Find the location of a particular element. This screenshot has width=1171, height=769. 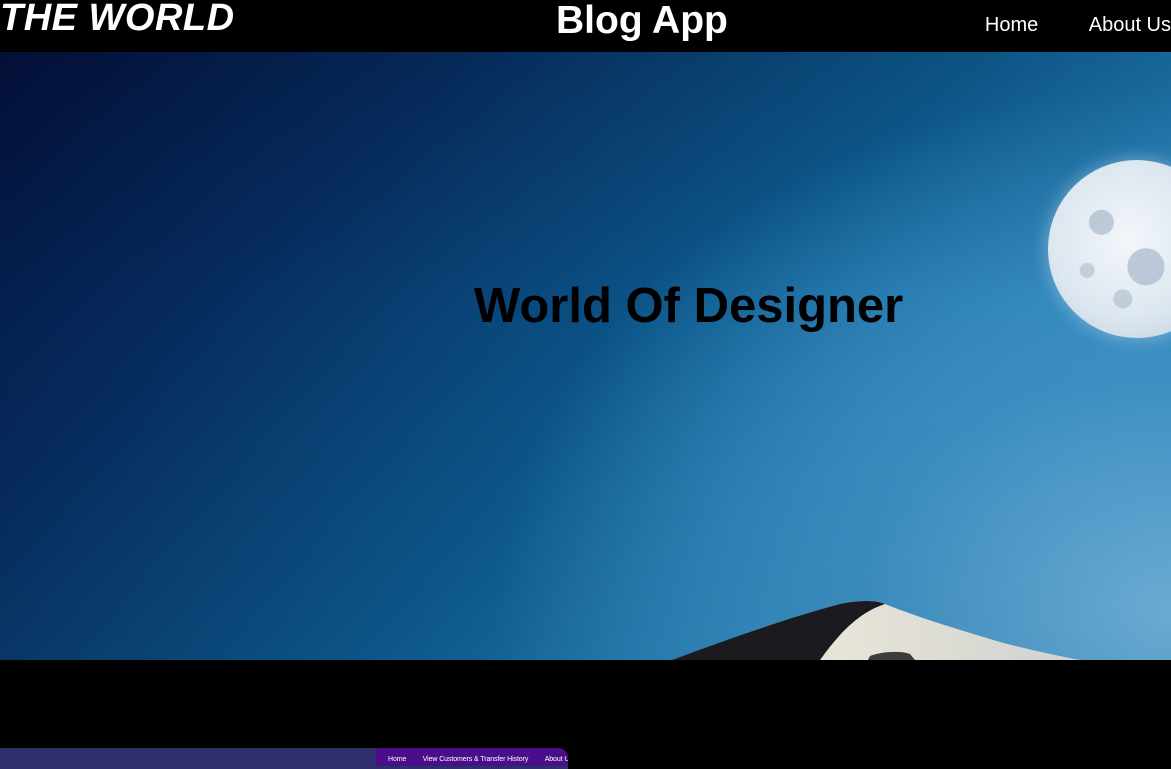

nav-link-about-us: About Us is located at coordinates (1130, 25).